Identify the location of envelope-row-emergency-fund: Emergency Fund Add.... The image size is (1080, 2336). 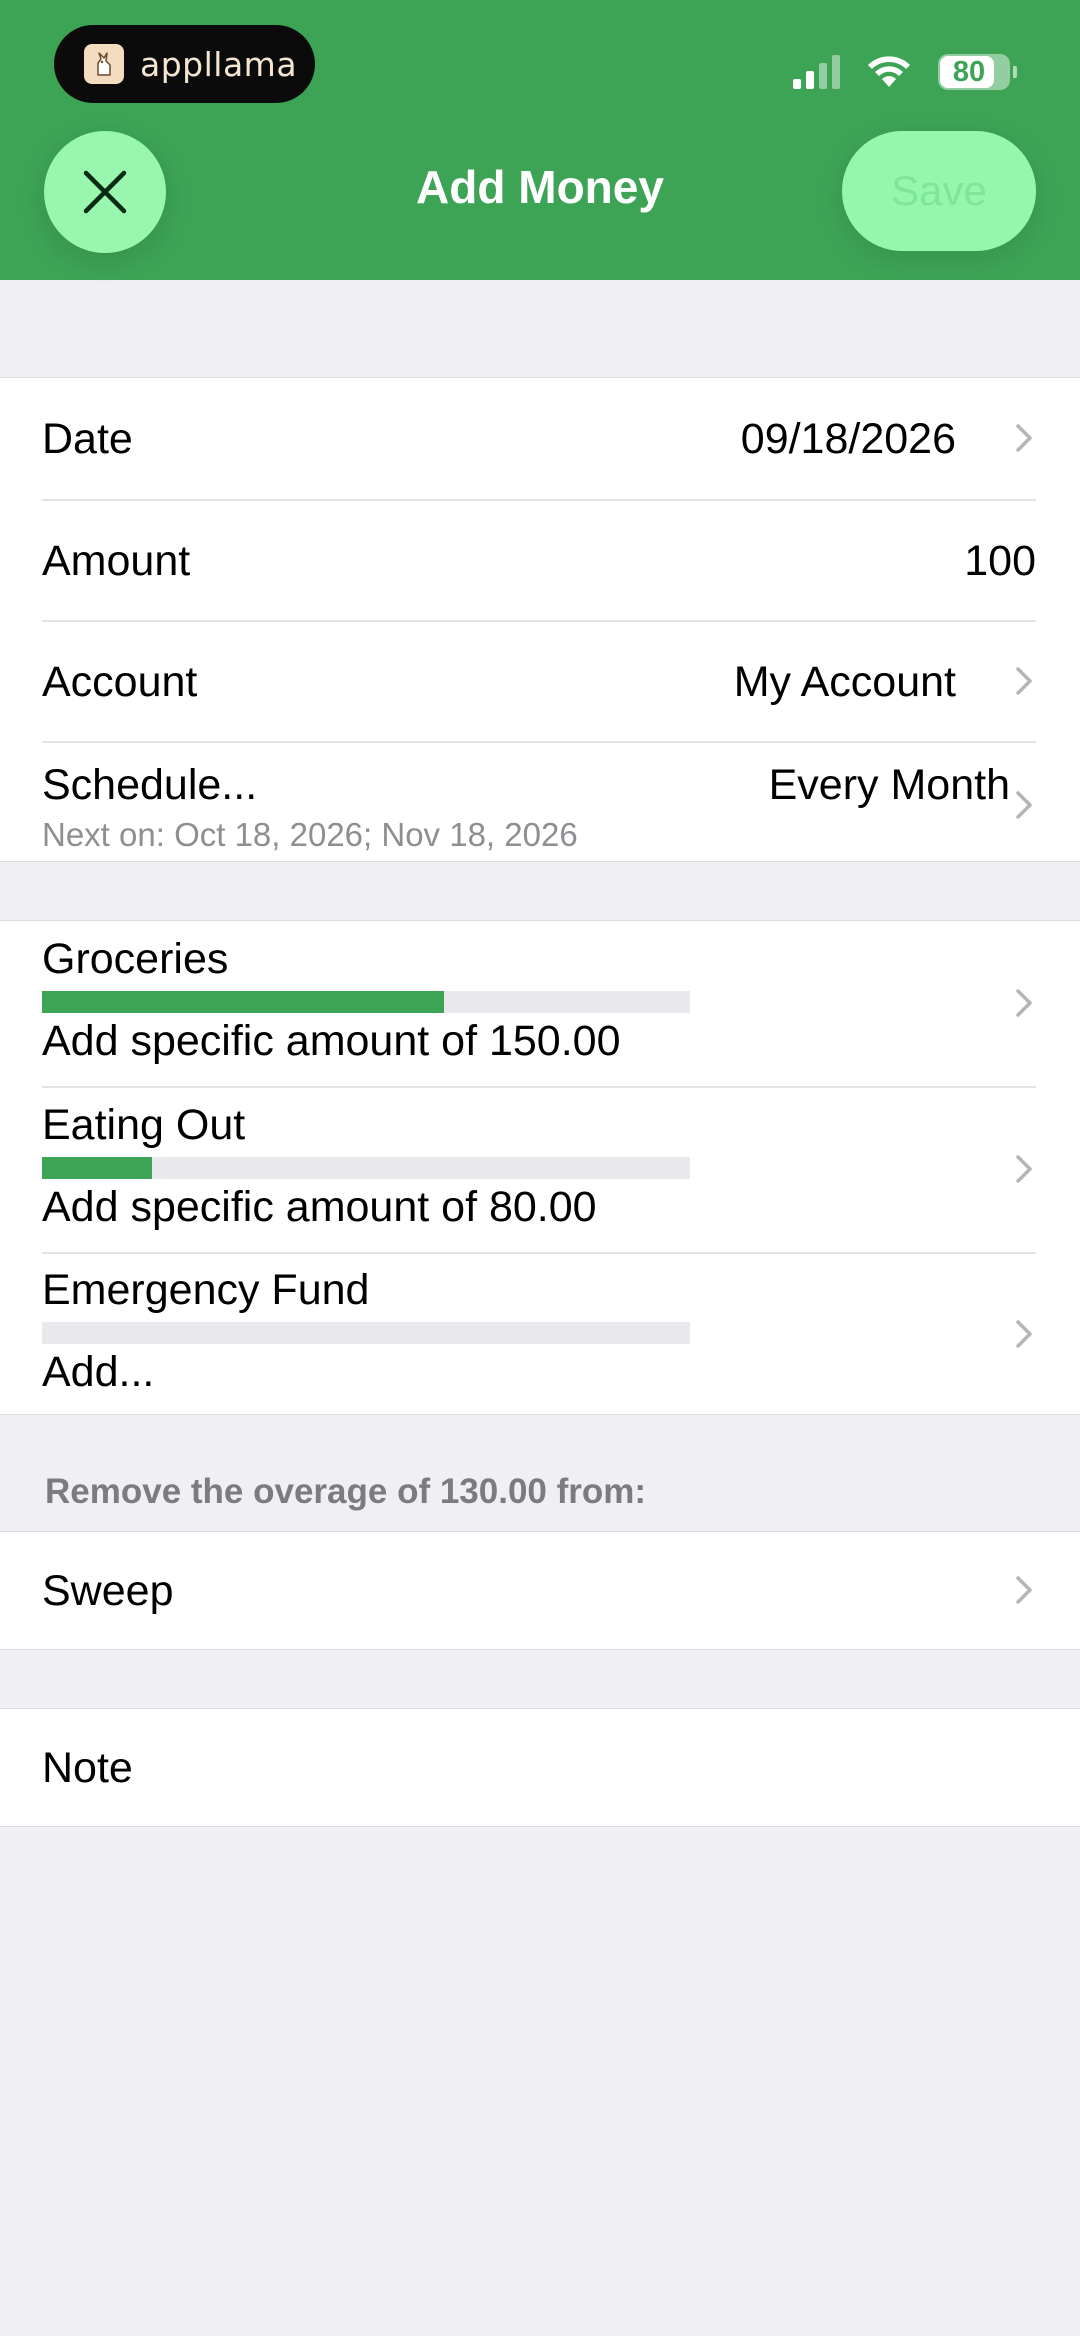
(540, 1334).